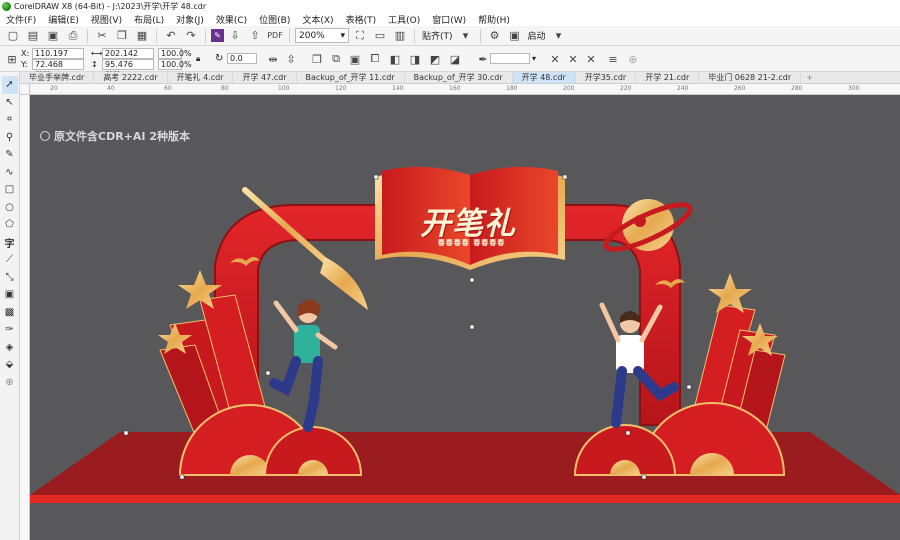  I want to click on ellipse-tool-icon: ○, so click(10, 208).